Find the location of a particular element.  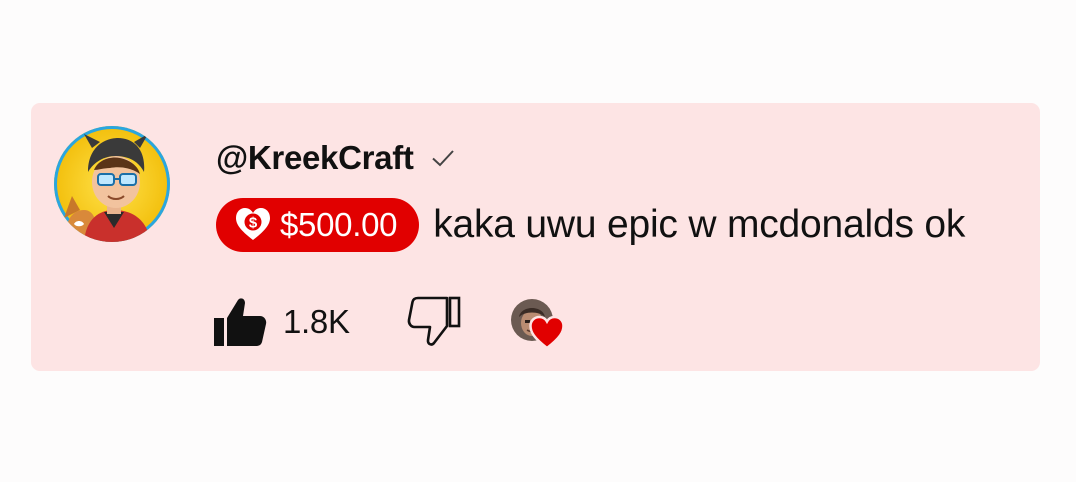

thumbs-up-icon is located at coordinates (240, 322).